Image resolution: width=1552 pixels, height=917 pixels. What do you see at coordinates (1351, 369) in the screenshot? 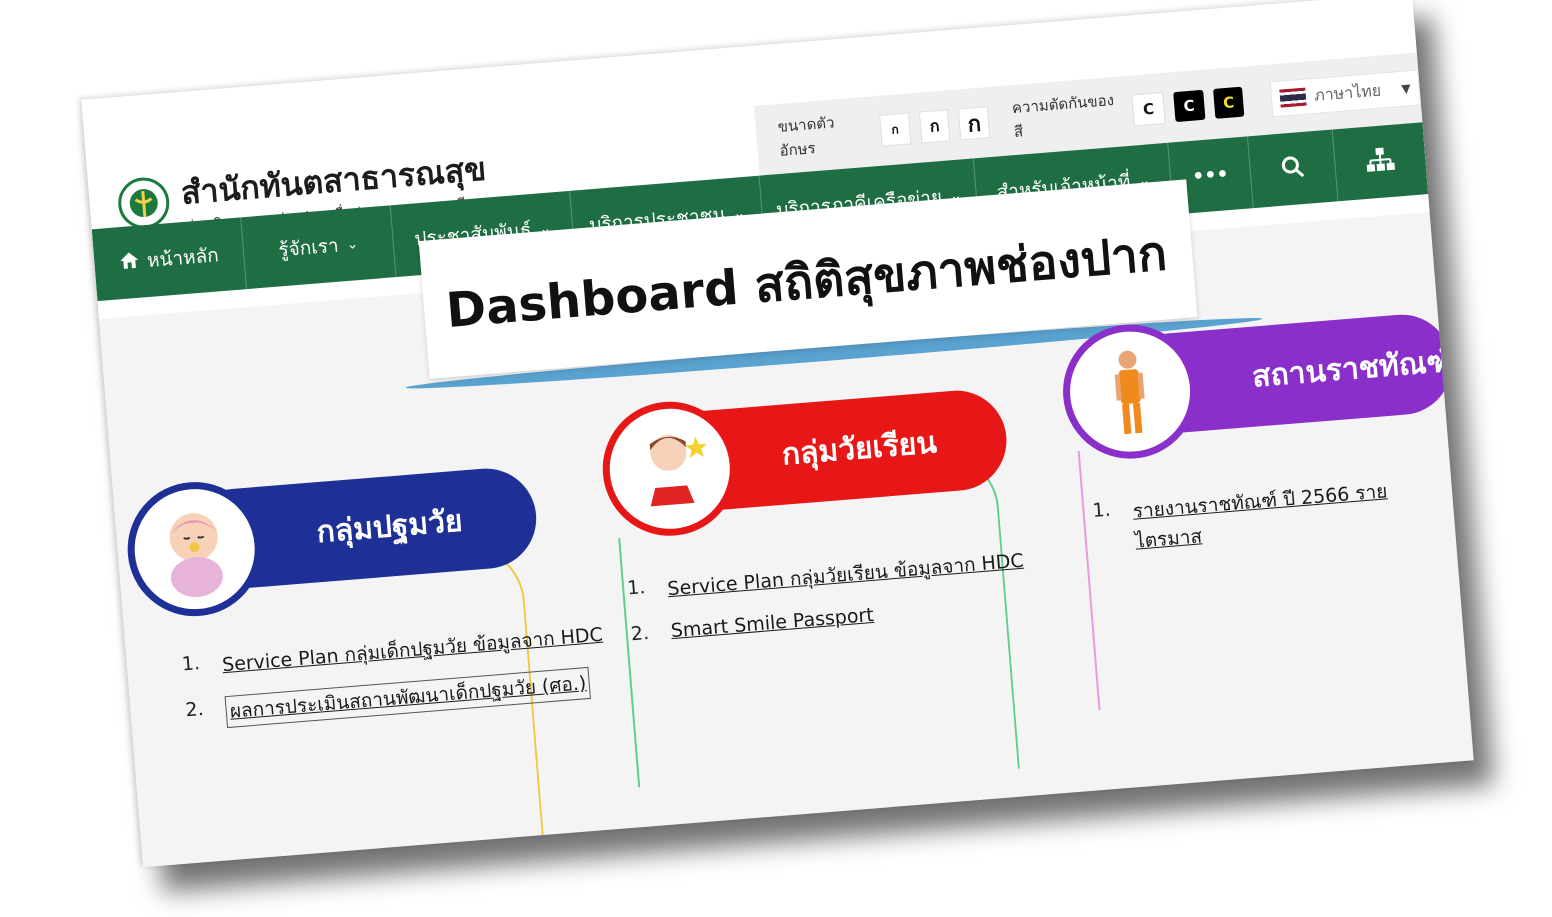
I see `section-3-title: สถานราชทัณฑ์` at bounding box center [1351, 369].